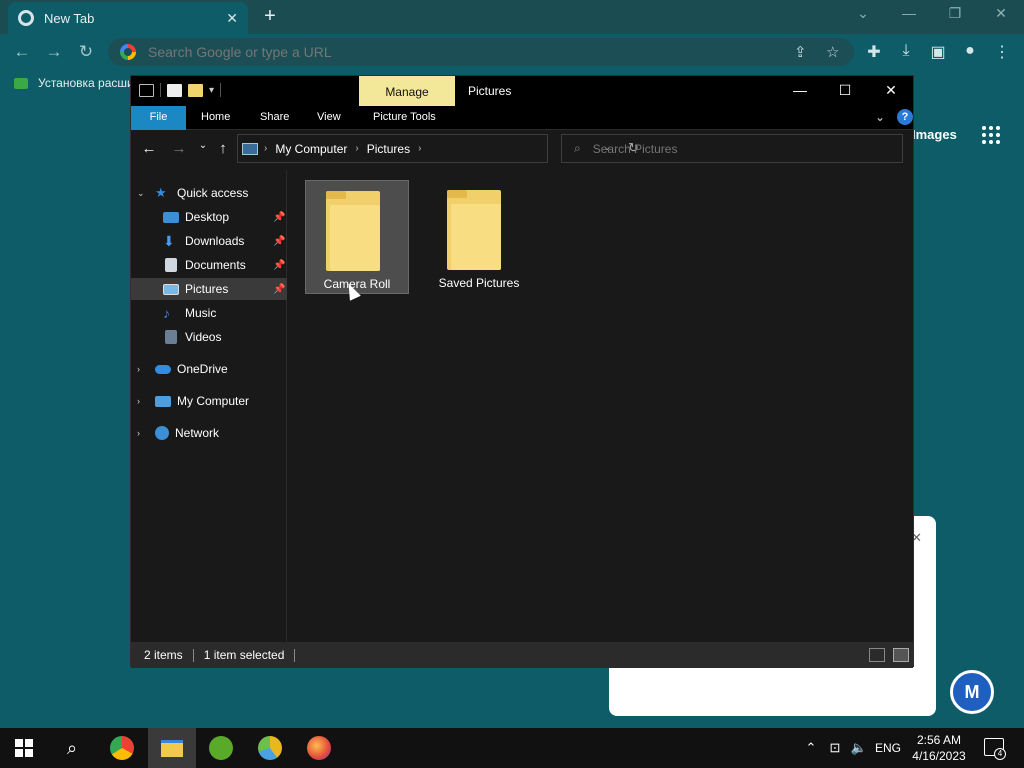  I want to click on chrome-icon, so click(122, 748).